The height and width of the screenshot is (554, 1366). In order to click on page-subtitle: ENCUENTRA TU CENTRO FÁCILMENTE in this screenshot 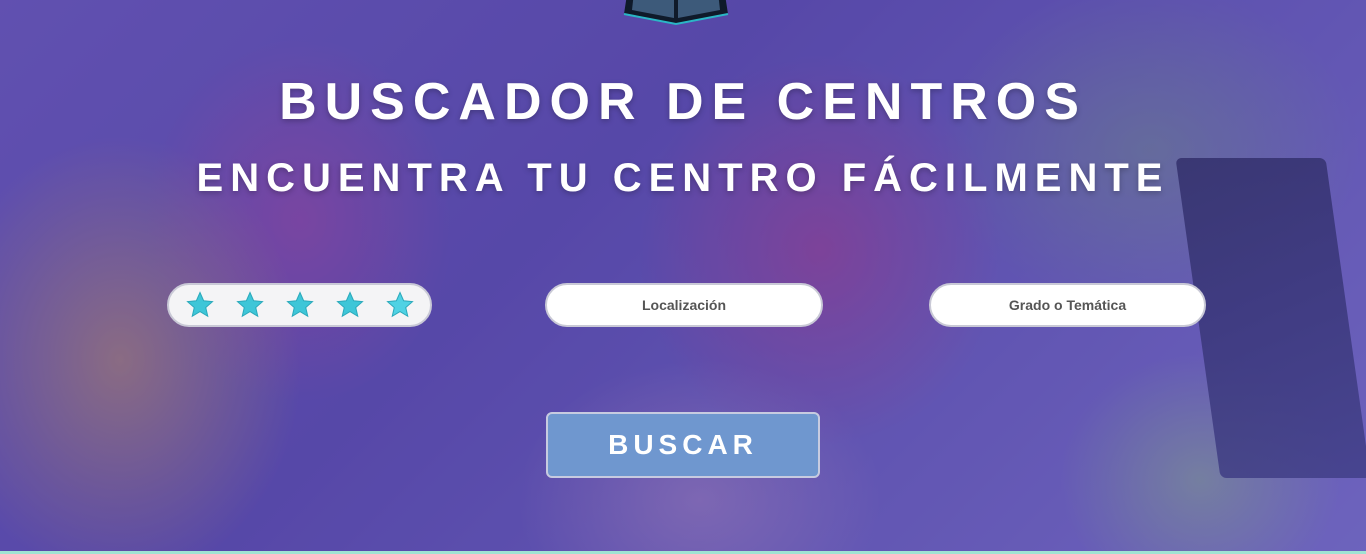, I will do `click(683, 178)`.